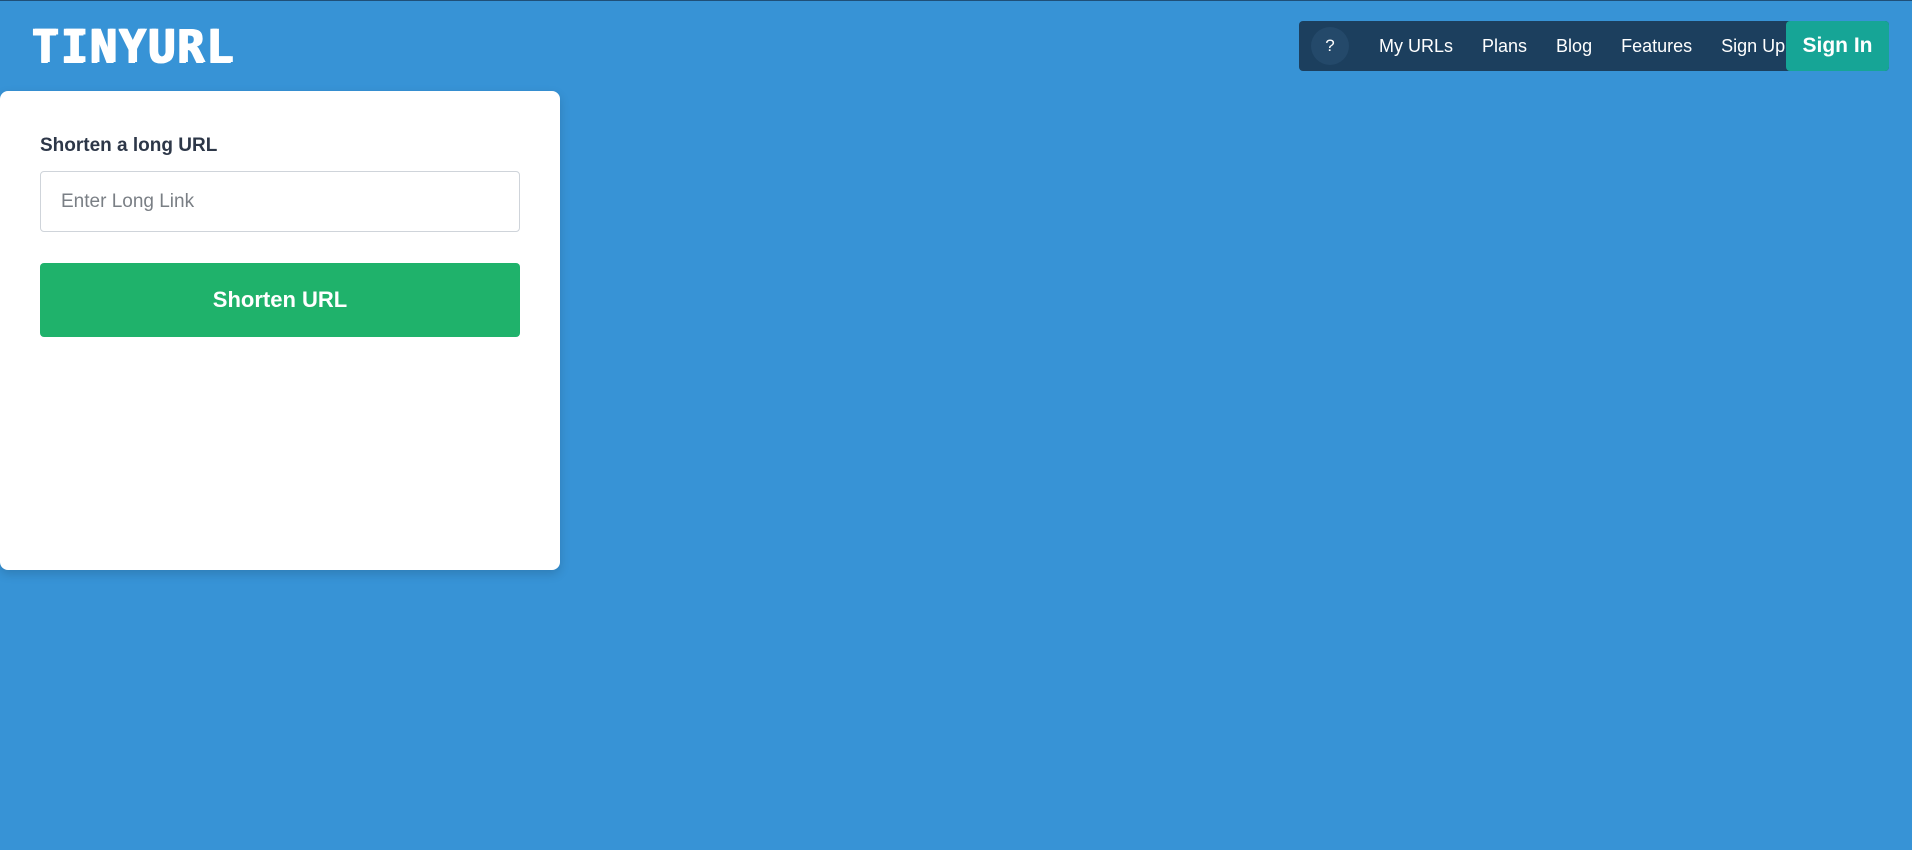  I want to click on tinyurl-logo: TINYURL, so click(133, 47).